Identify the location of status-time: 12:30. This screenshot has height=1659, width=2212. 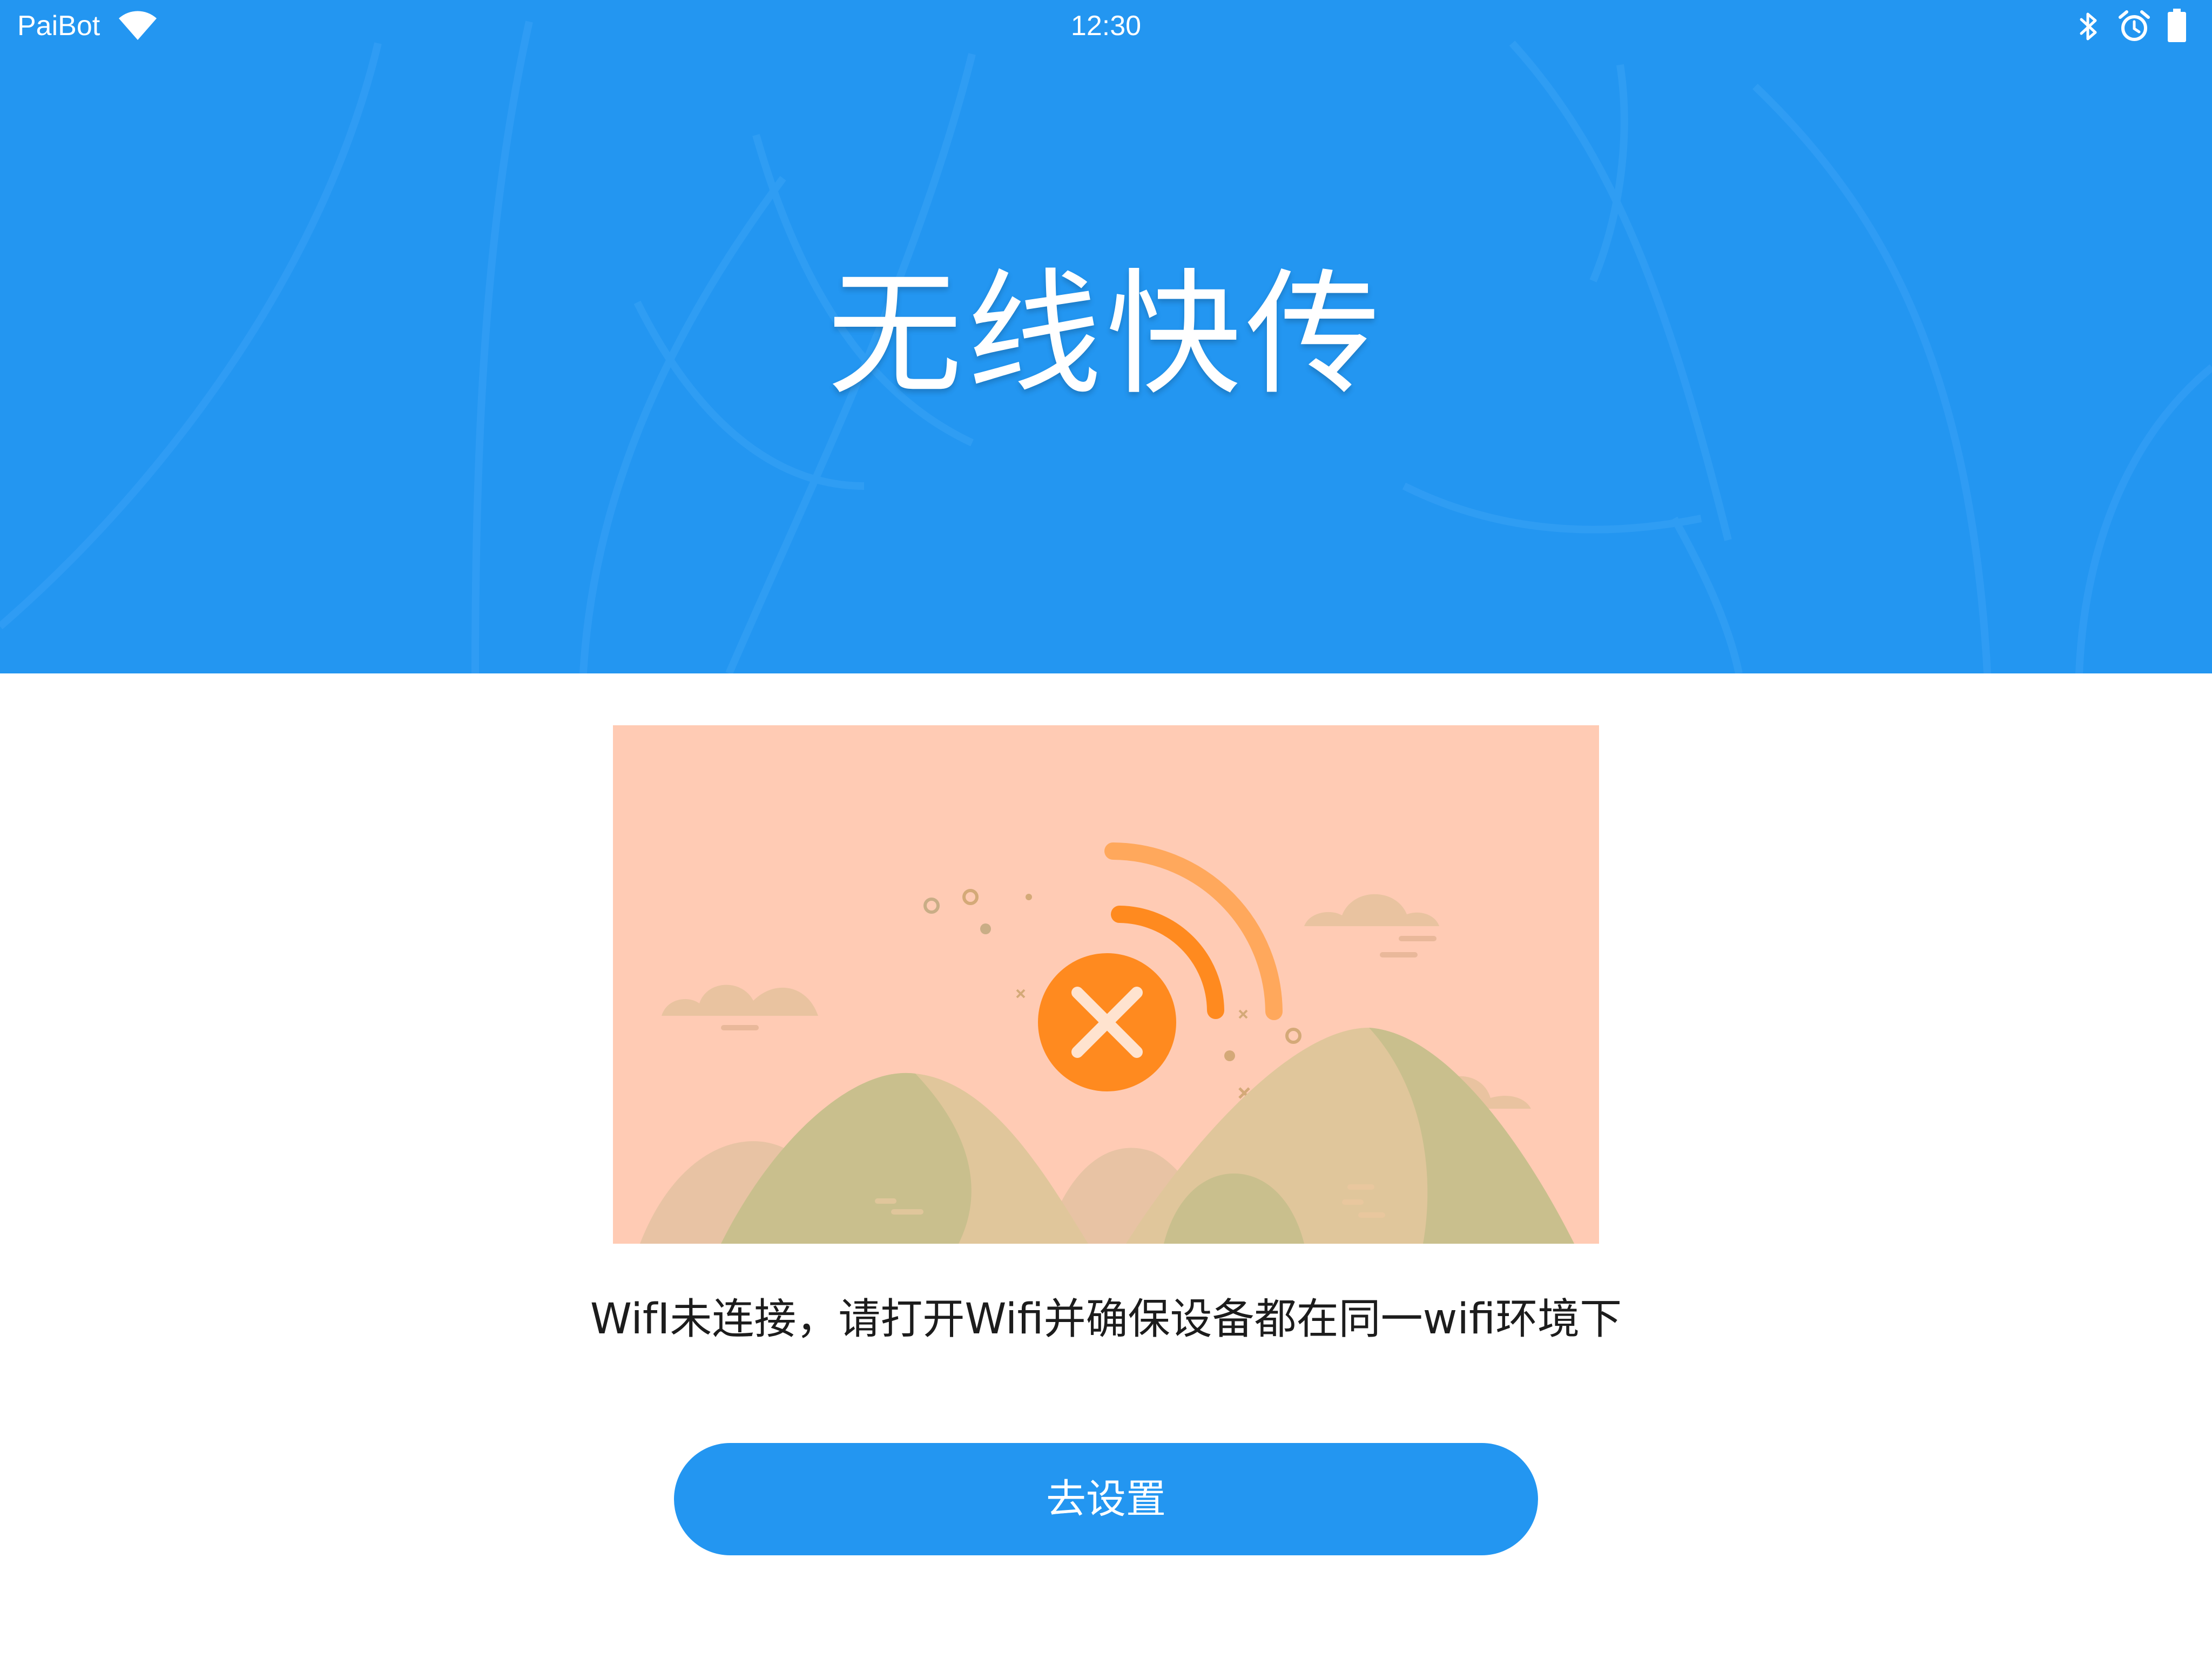
(1106, 26).